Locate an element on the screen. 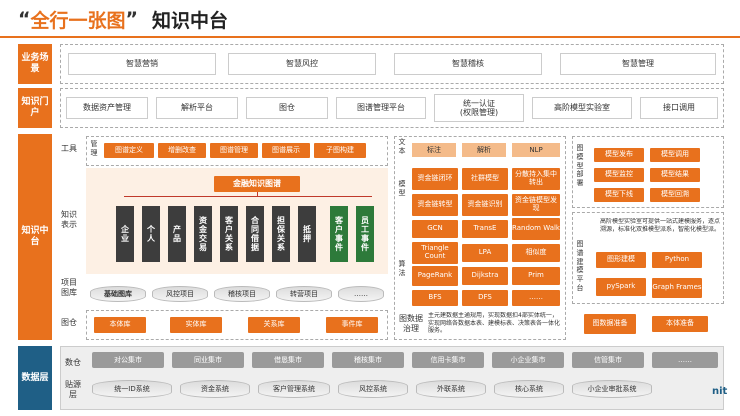 This screenshot has height=416, width=740. algo-random-walk: Random Walk is located at coordinates (536, 229).